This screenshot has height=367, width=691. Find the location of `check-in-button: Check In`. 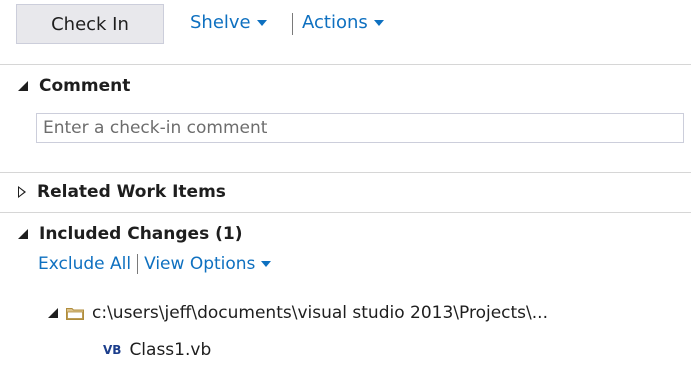

check-in-button: Check In is located at coordinates (90, 24).